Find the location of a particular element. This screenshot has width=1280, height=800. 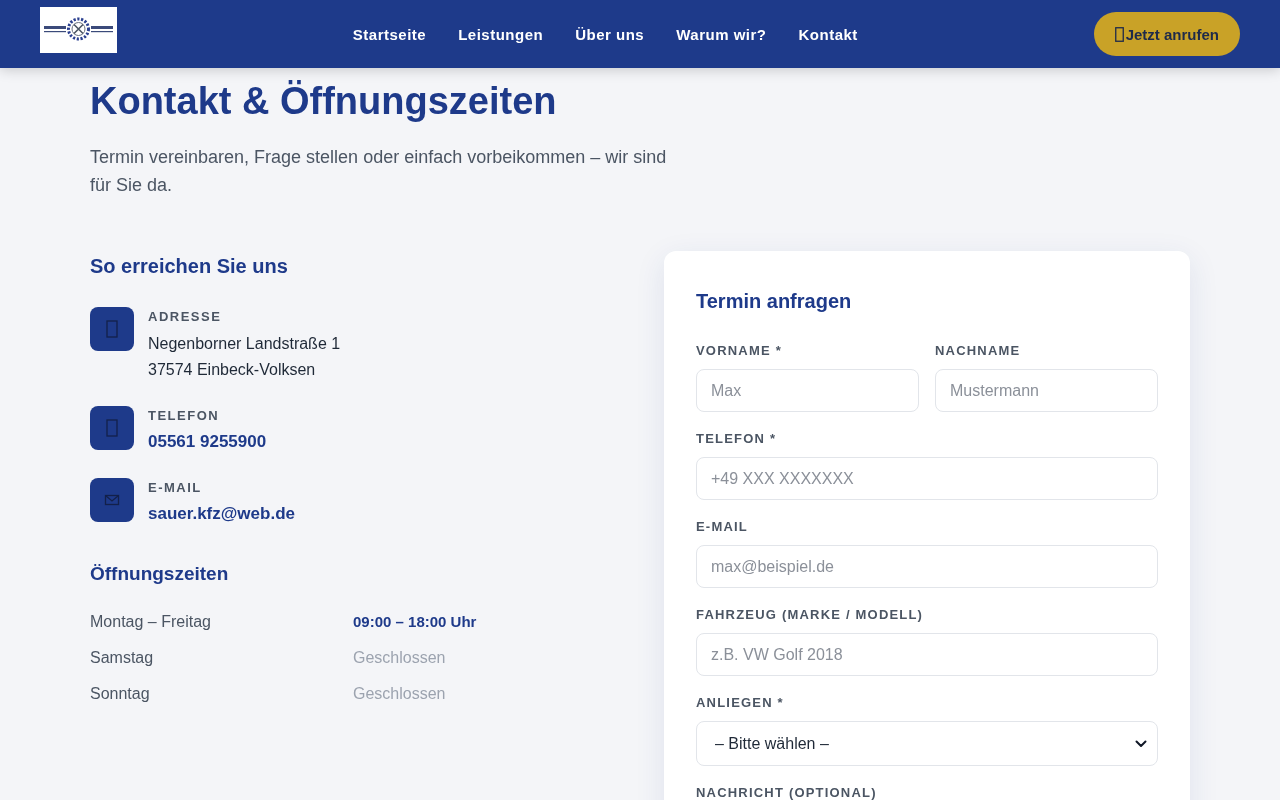

field-label: TELEFON * is located at coordinates (736, 439).